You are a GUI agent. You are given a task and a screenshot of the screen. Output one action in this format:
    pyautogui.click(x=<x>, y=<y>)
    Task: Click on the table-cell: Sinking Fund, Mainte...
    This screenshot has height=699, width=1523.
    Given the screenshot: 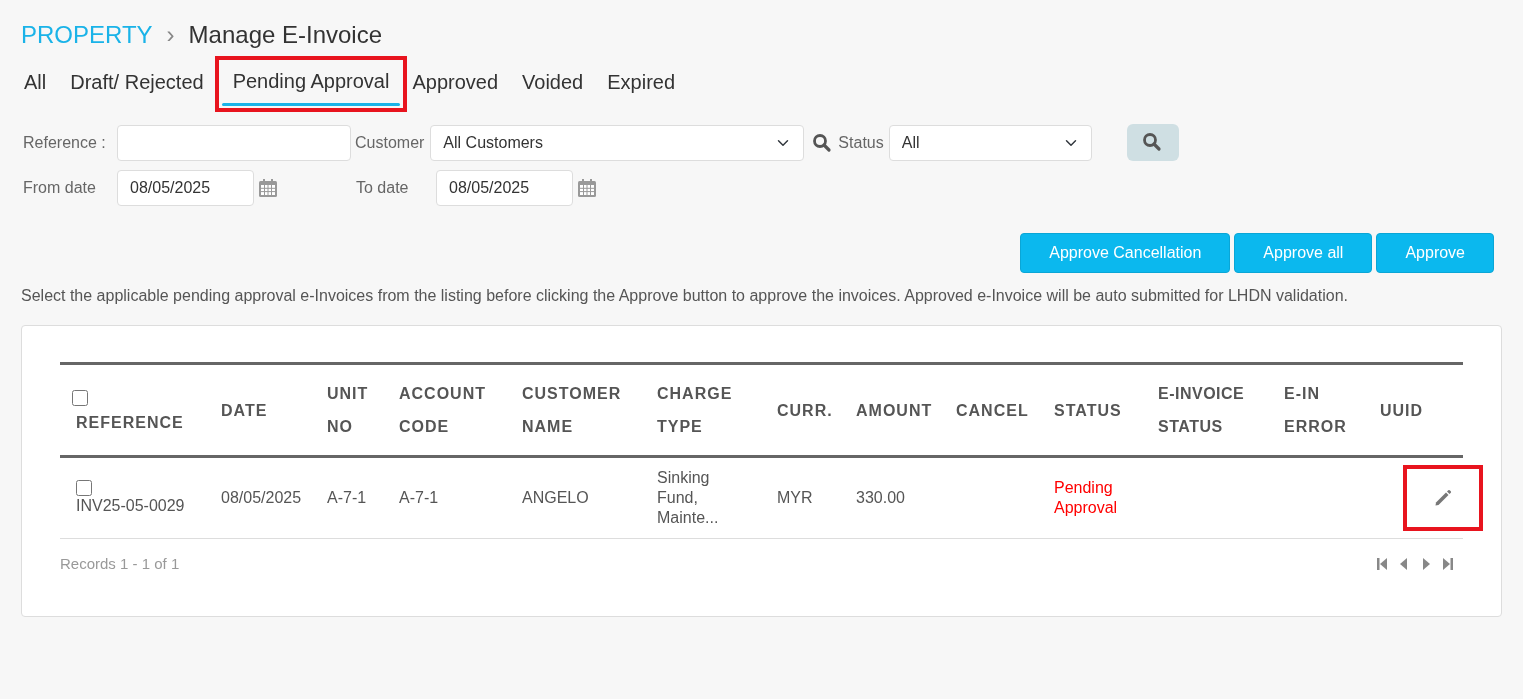 What is the action you would take?
    pyautogui.click(x=701, y=497)
    